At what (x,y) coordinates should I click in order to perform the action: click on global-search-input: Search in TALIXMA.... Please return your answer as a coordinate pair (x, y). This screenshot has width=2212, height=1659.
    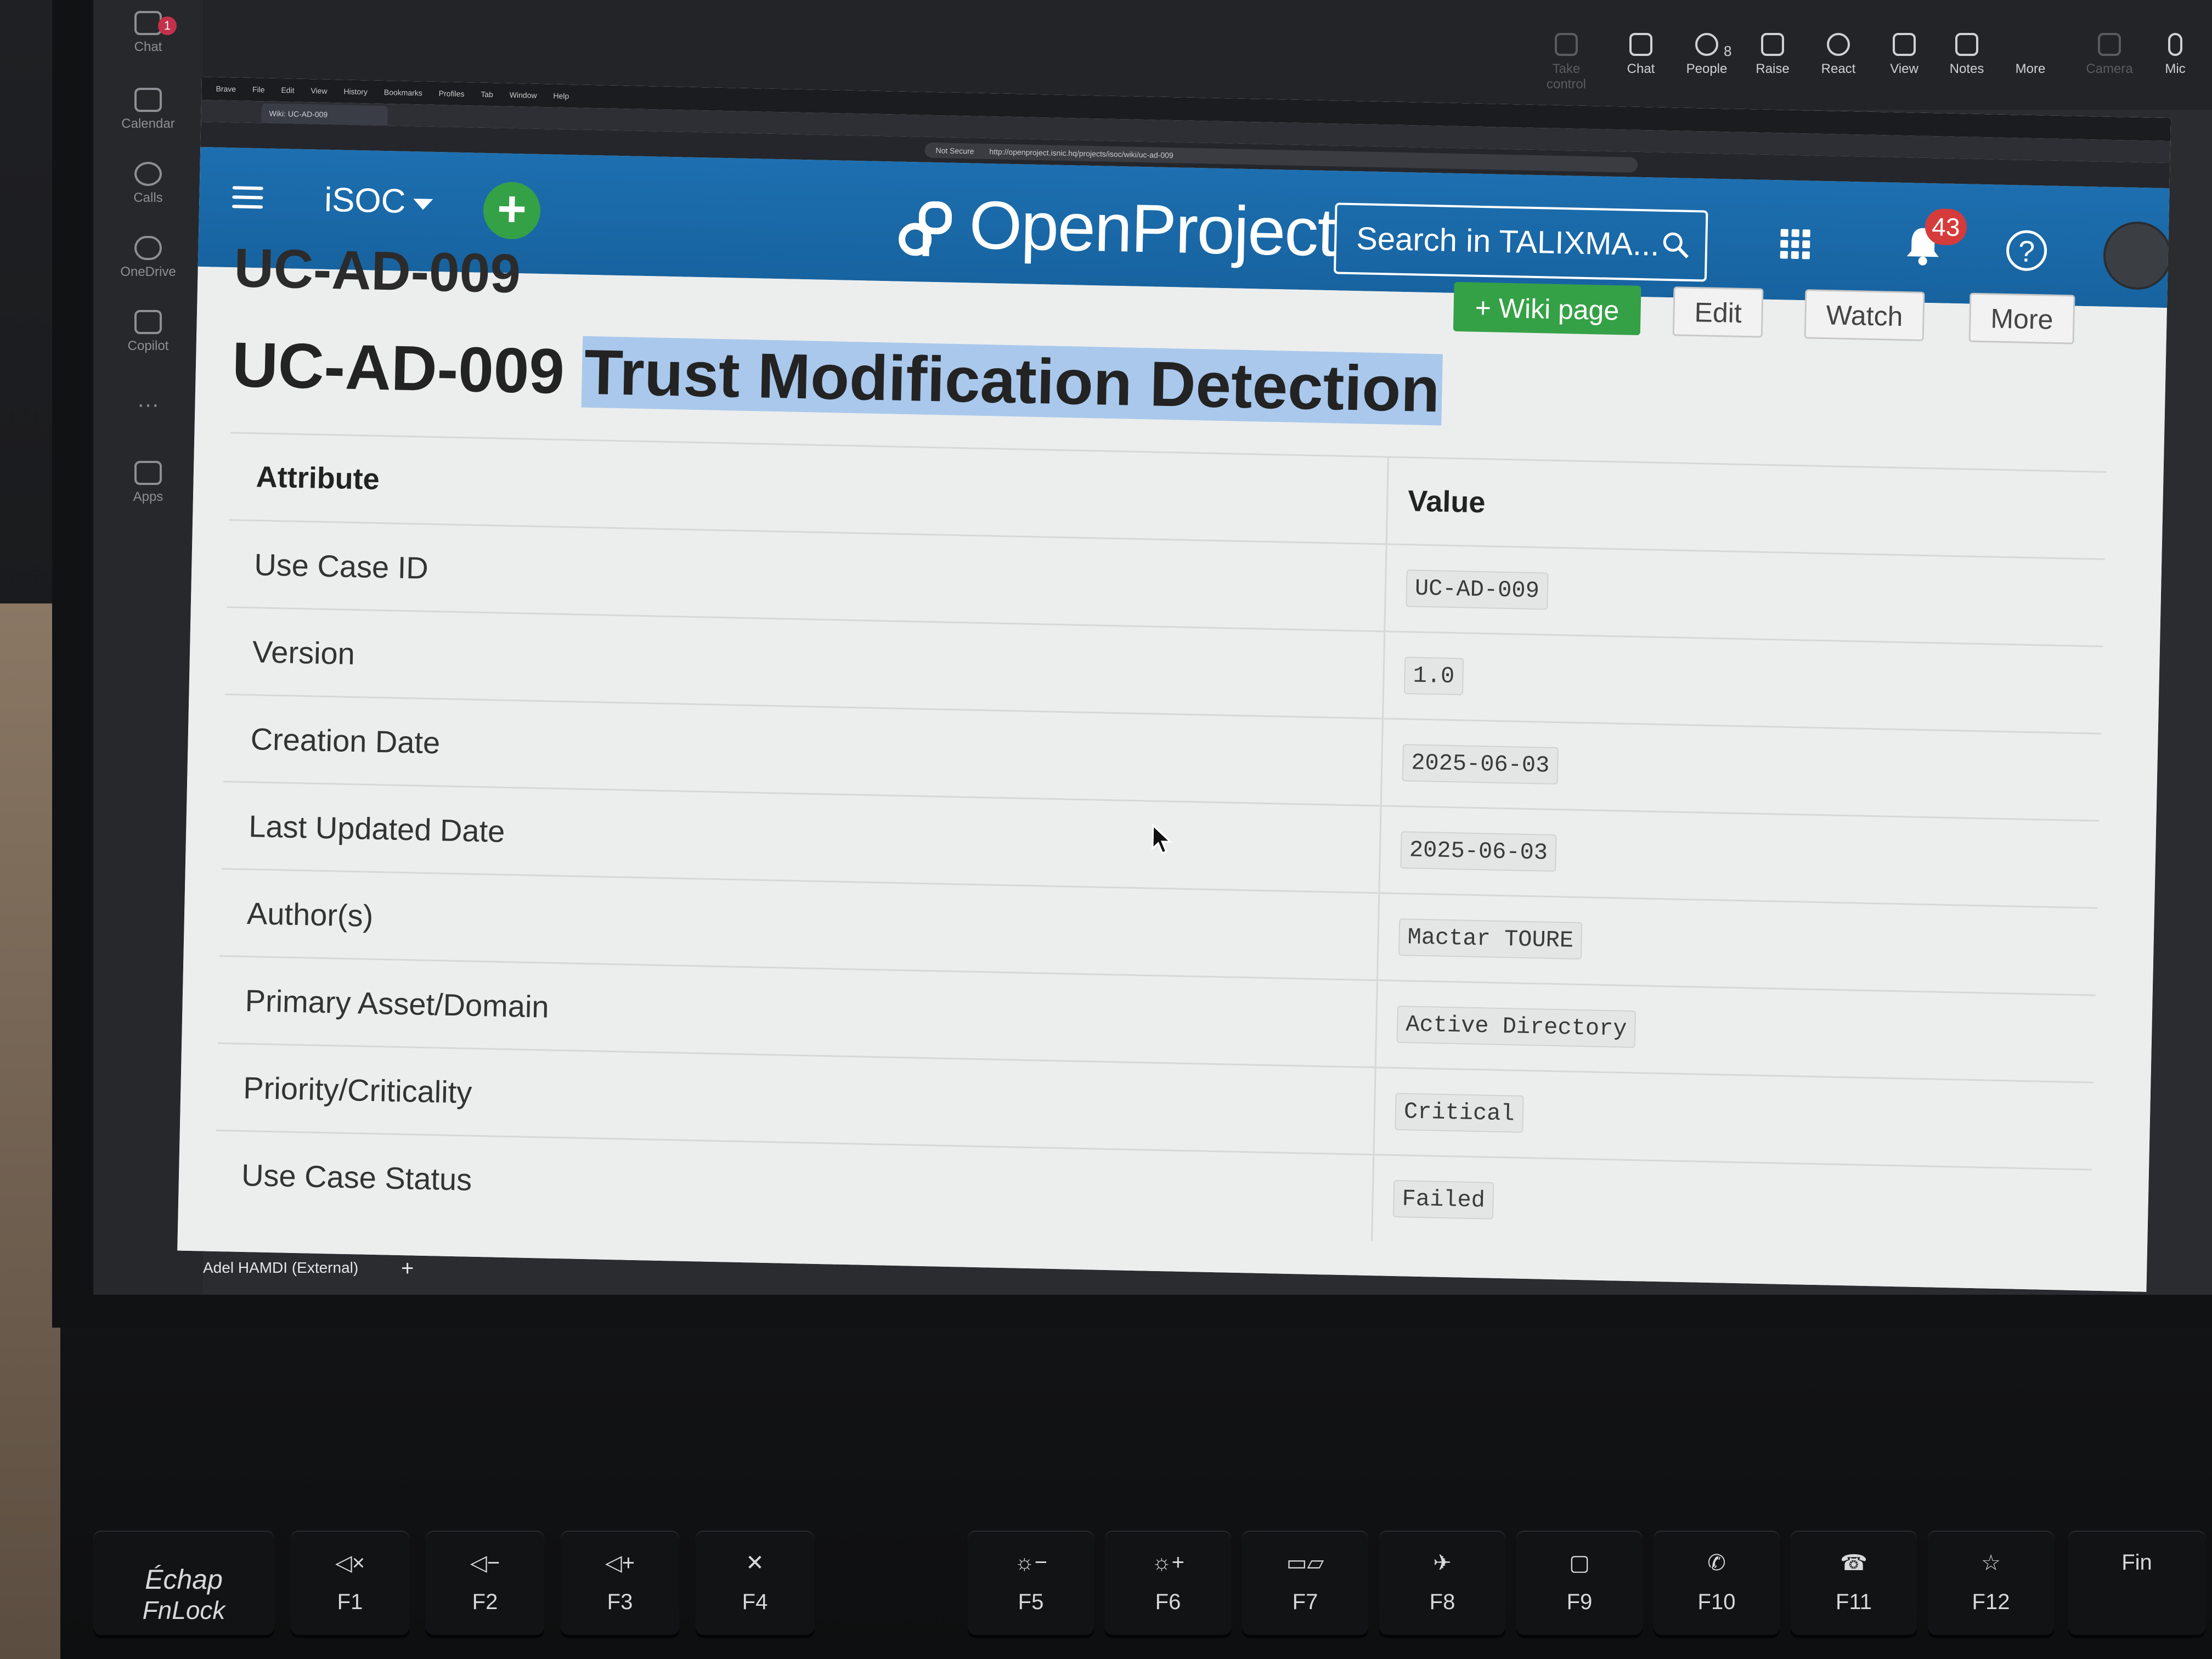
    Looking at the image, I should click on (1520, 242).